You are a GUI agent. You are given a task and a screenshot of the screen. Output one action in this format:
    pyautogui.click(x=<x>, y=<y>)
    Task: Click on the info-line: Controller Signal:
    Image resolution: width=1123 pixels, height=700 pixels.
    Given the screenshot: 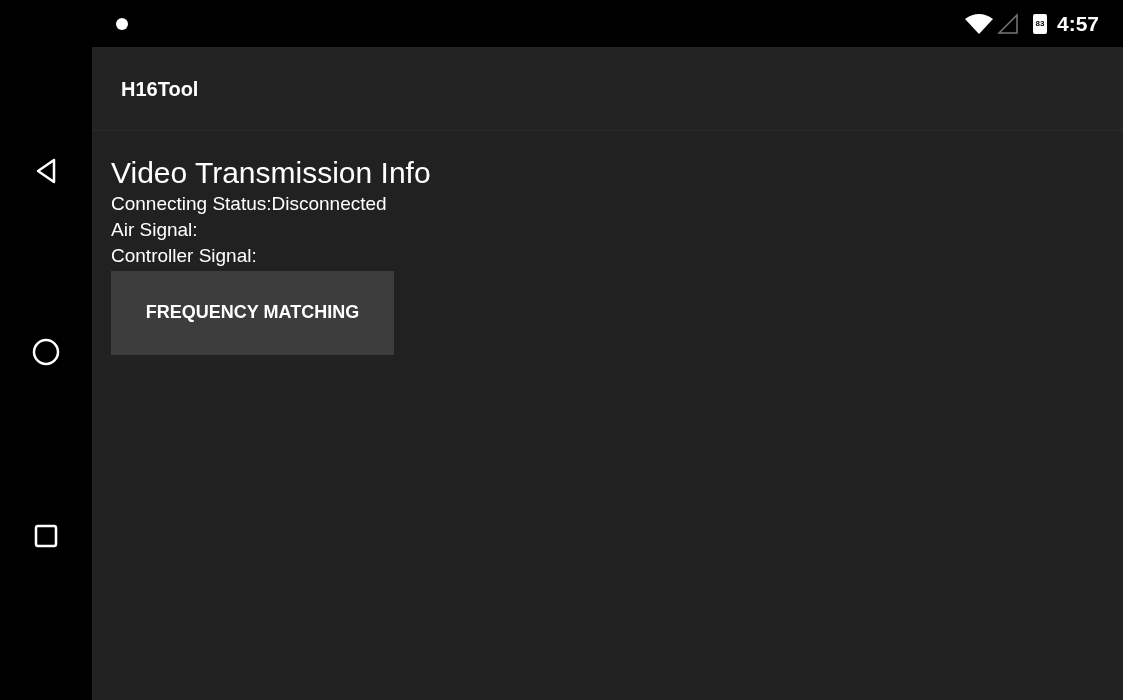 What is the action you would take?
    pyautogui.click(x=184, y=256)
    